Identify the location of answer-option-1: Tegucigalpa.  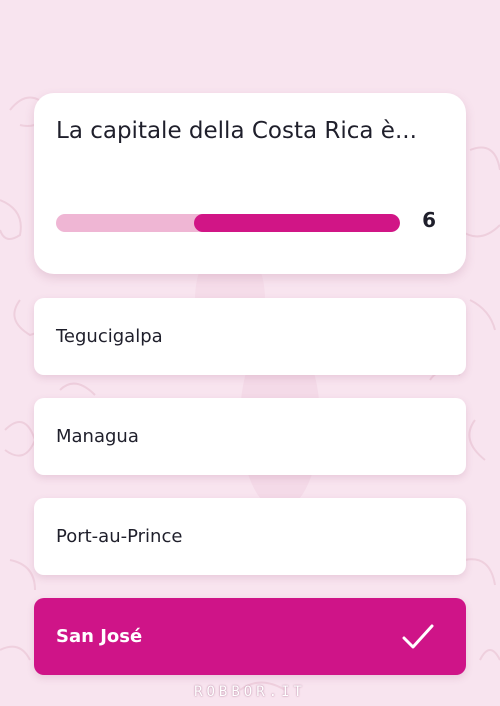
(250, 336).